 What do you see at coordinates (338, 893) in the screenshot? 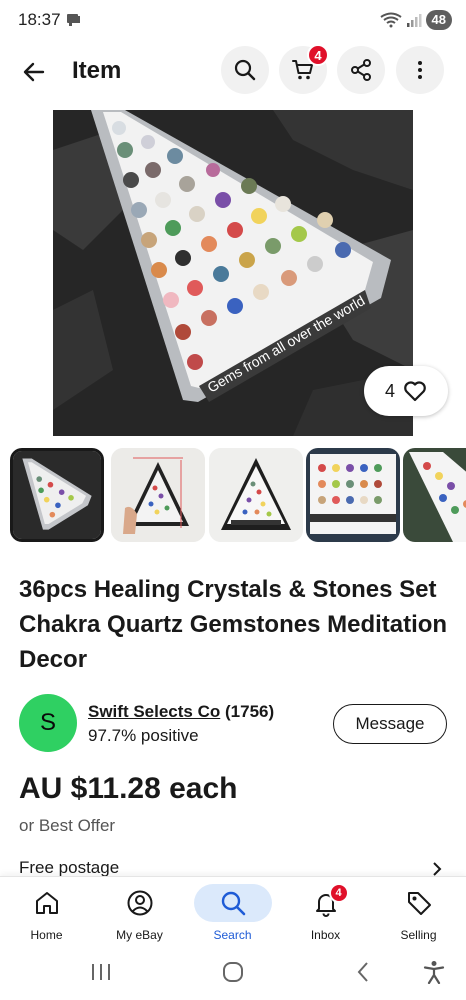
I see `inbox-count-badge: 4` at bounding box center [338, 893].